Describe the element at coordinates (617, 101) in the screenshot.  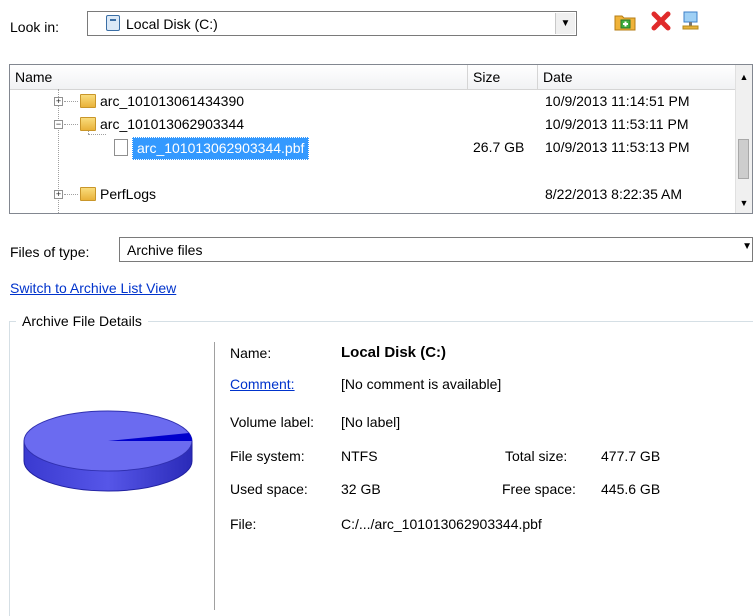
I see `row-date: 10/9/2013 11:14:51 PM` at that location.